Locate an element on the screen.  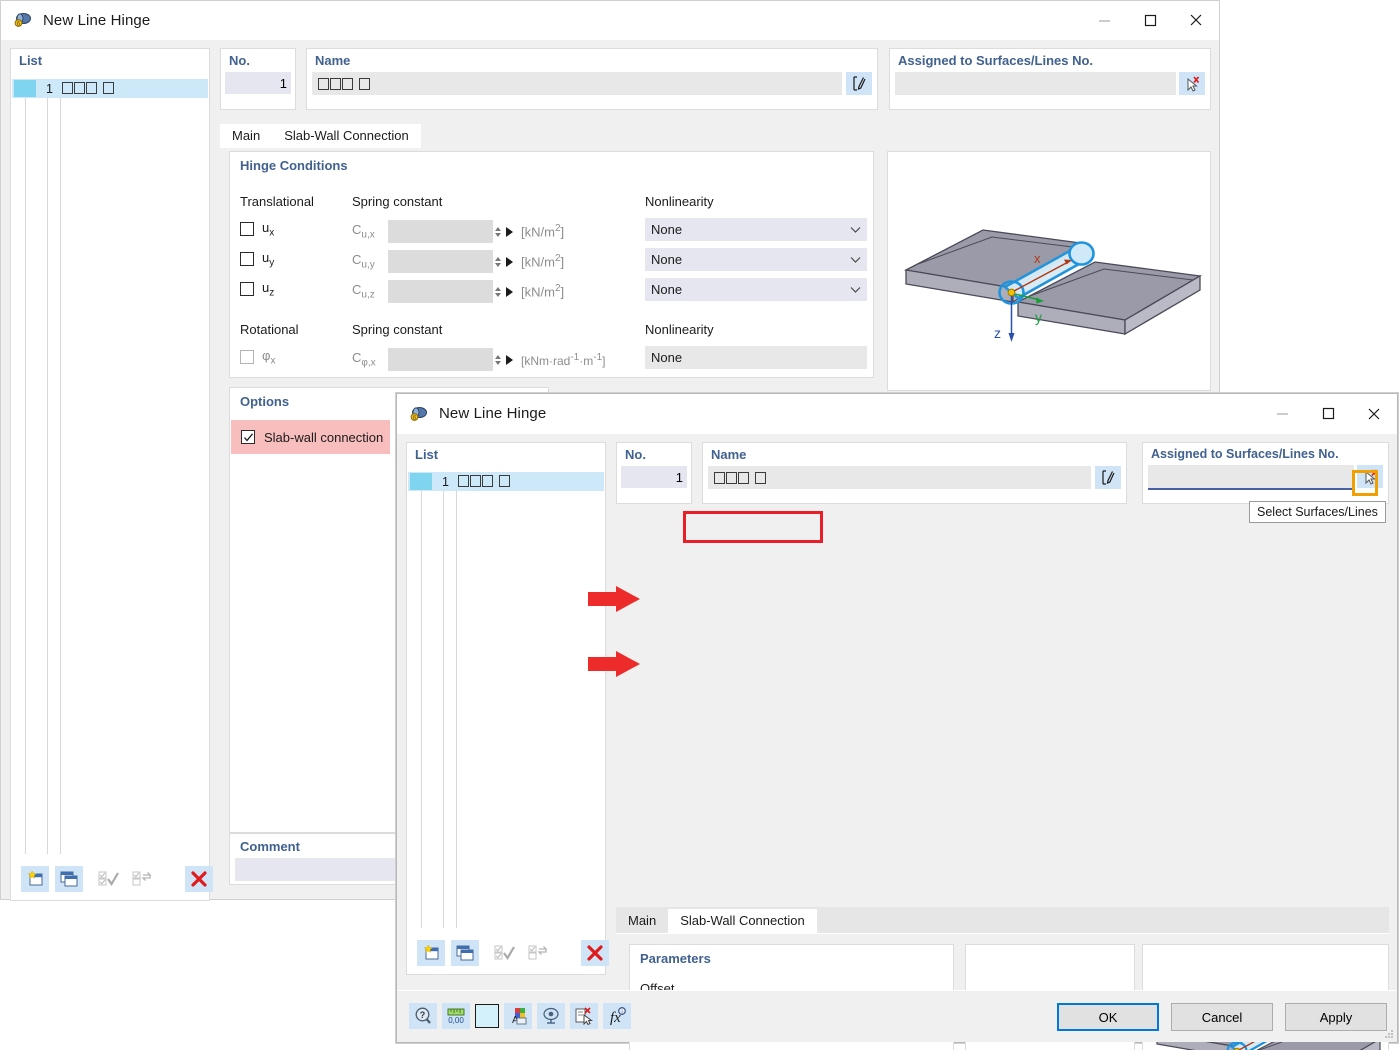
annotation-arrow-offset is located at coordinates (614, 599).